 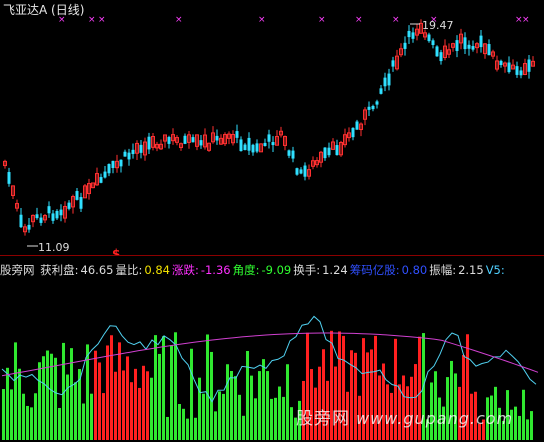 What do you see at coordinates (59, 270) in the screenshot?
I see `indicator-label-0: 获利盘:` at bounding box center [59, 270].